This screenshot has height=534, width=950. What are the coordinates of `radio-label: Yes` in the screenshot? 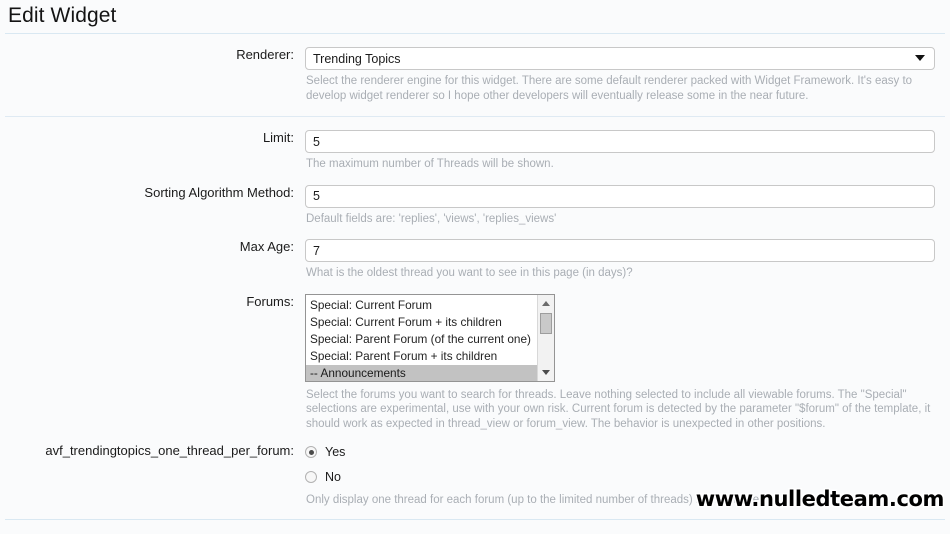 It's located at (335, 452).